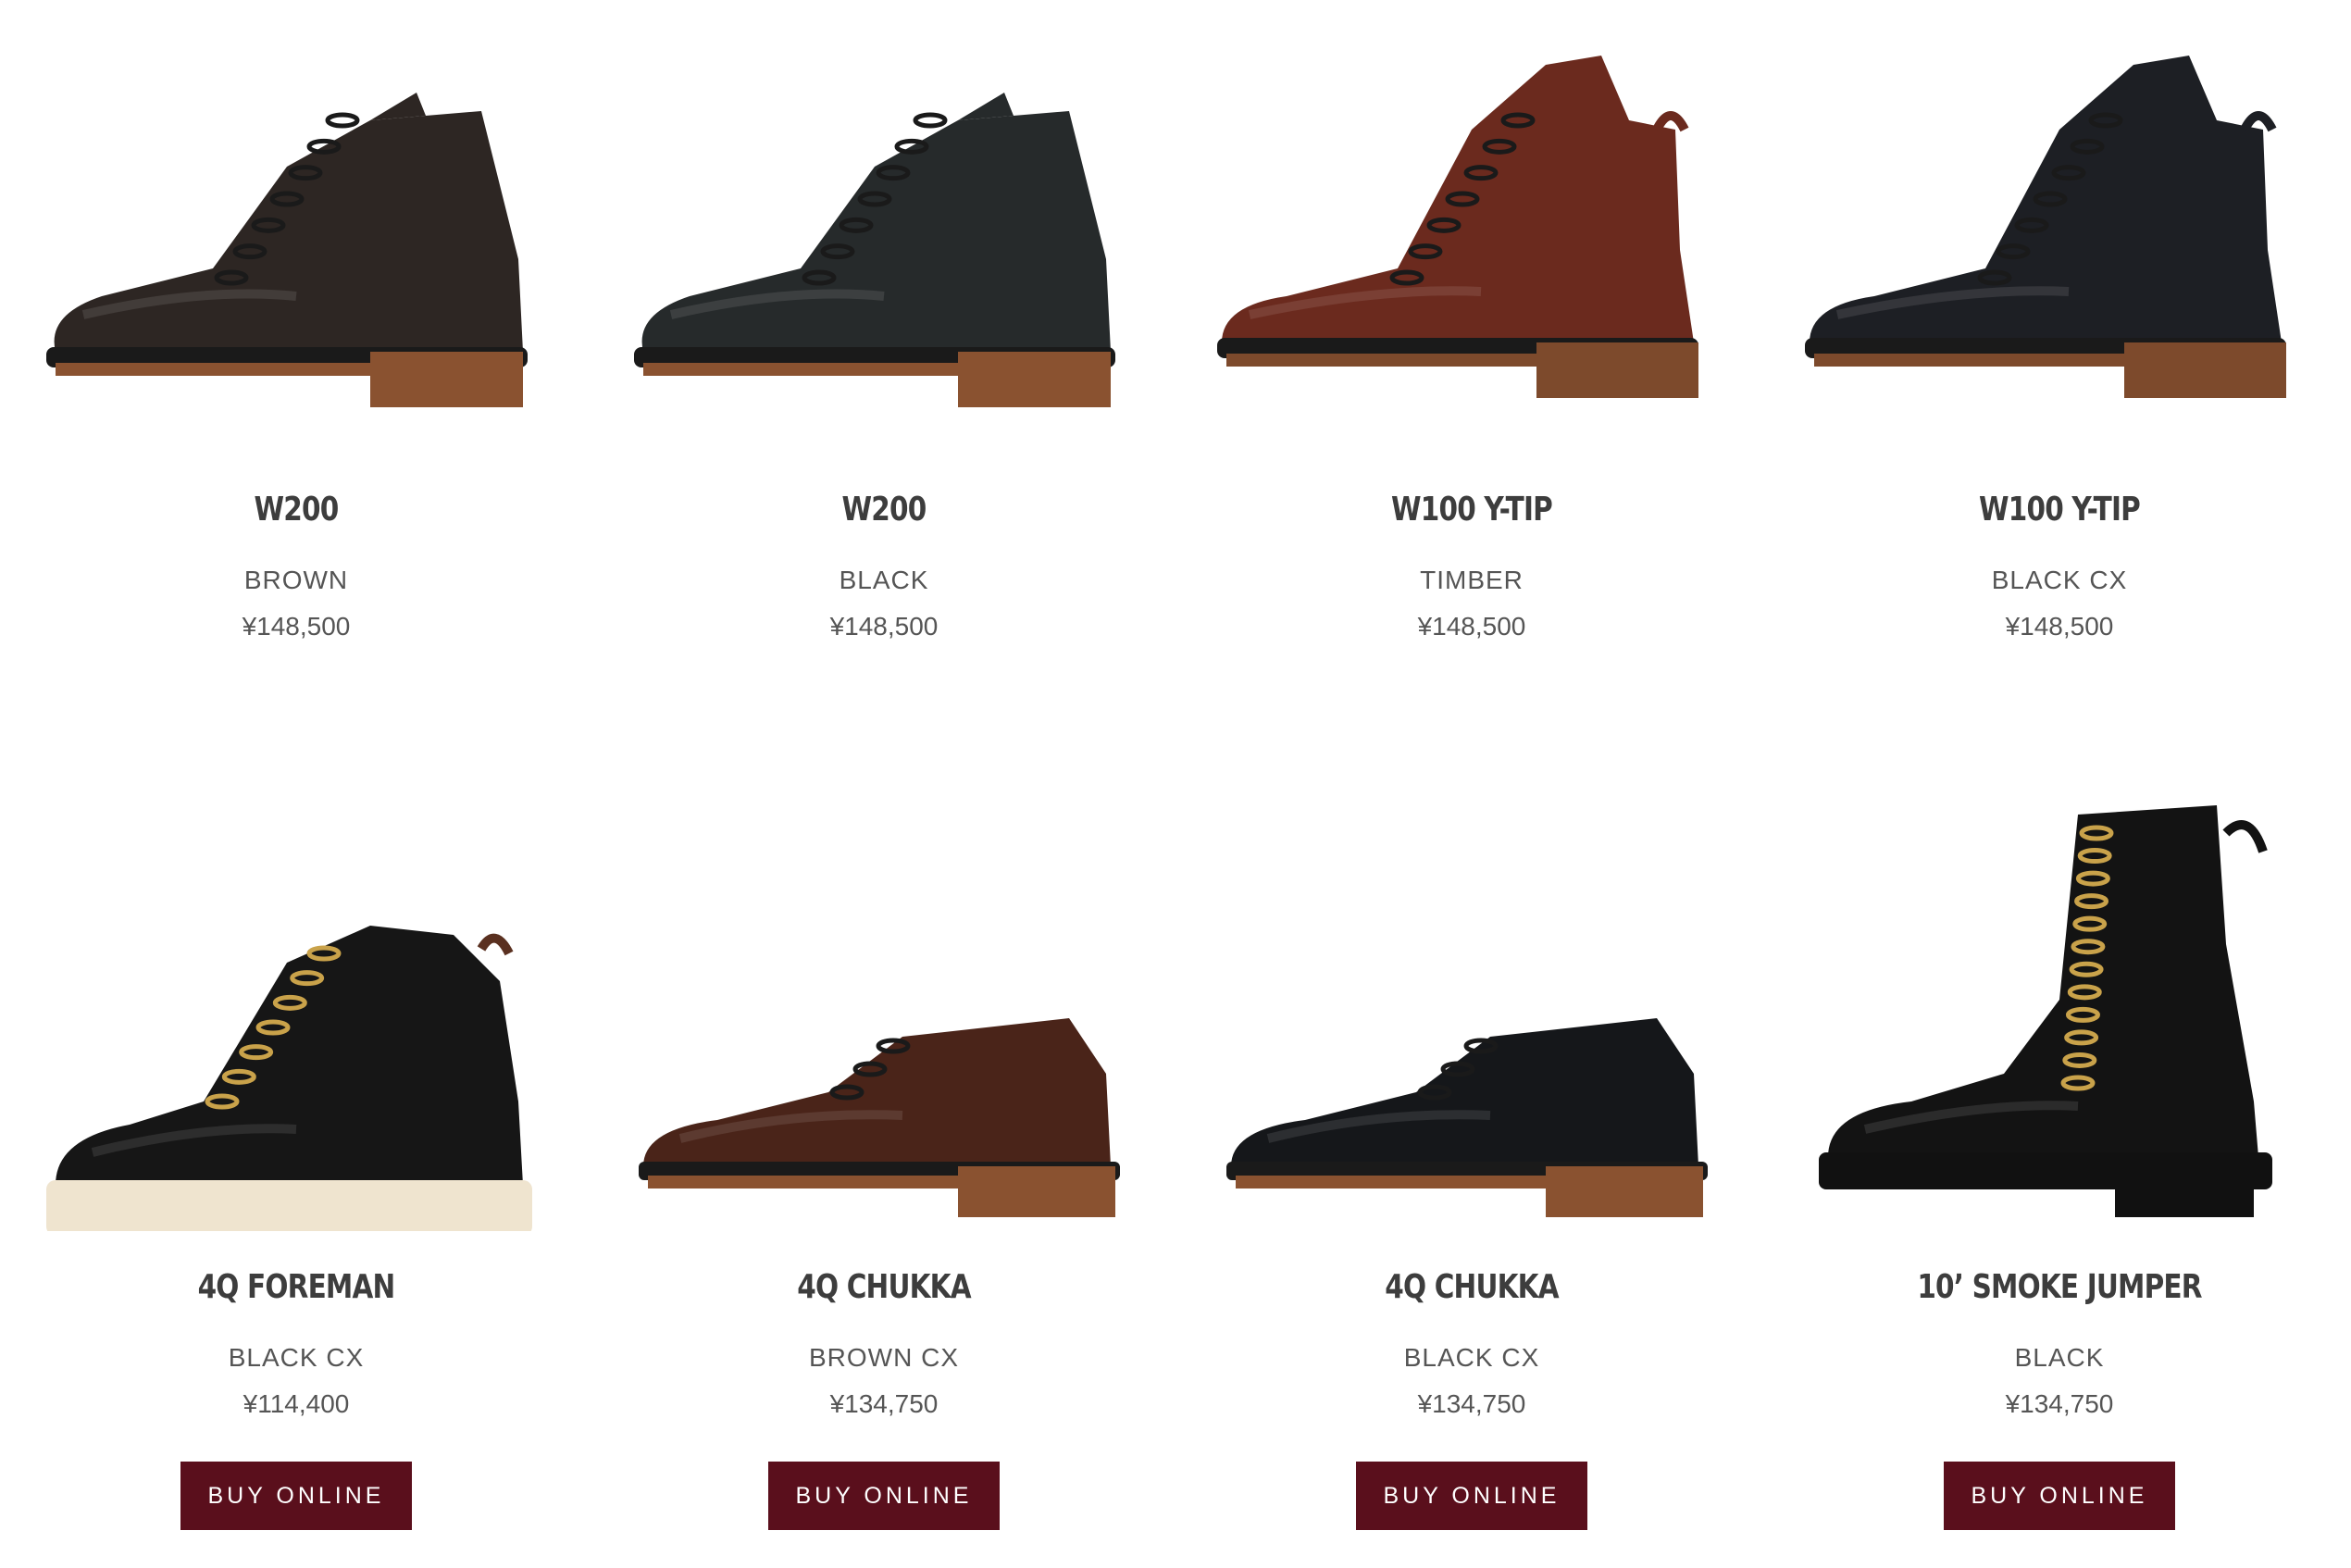  I want to click on product-name: 4Q FOREMAN, so click(297, 1287).